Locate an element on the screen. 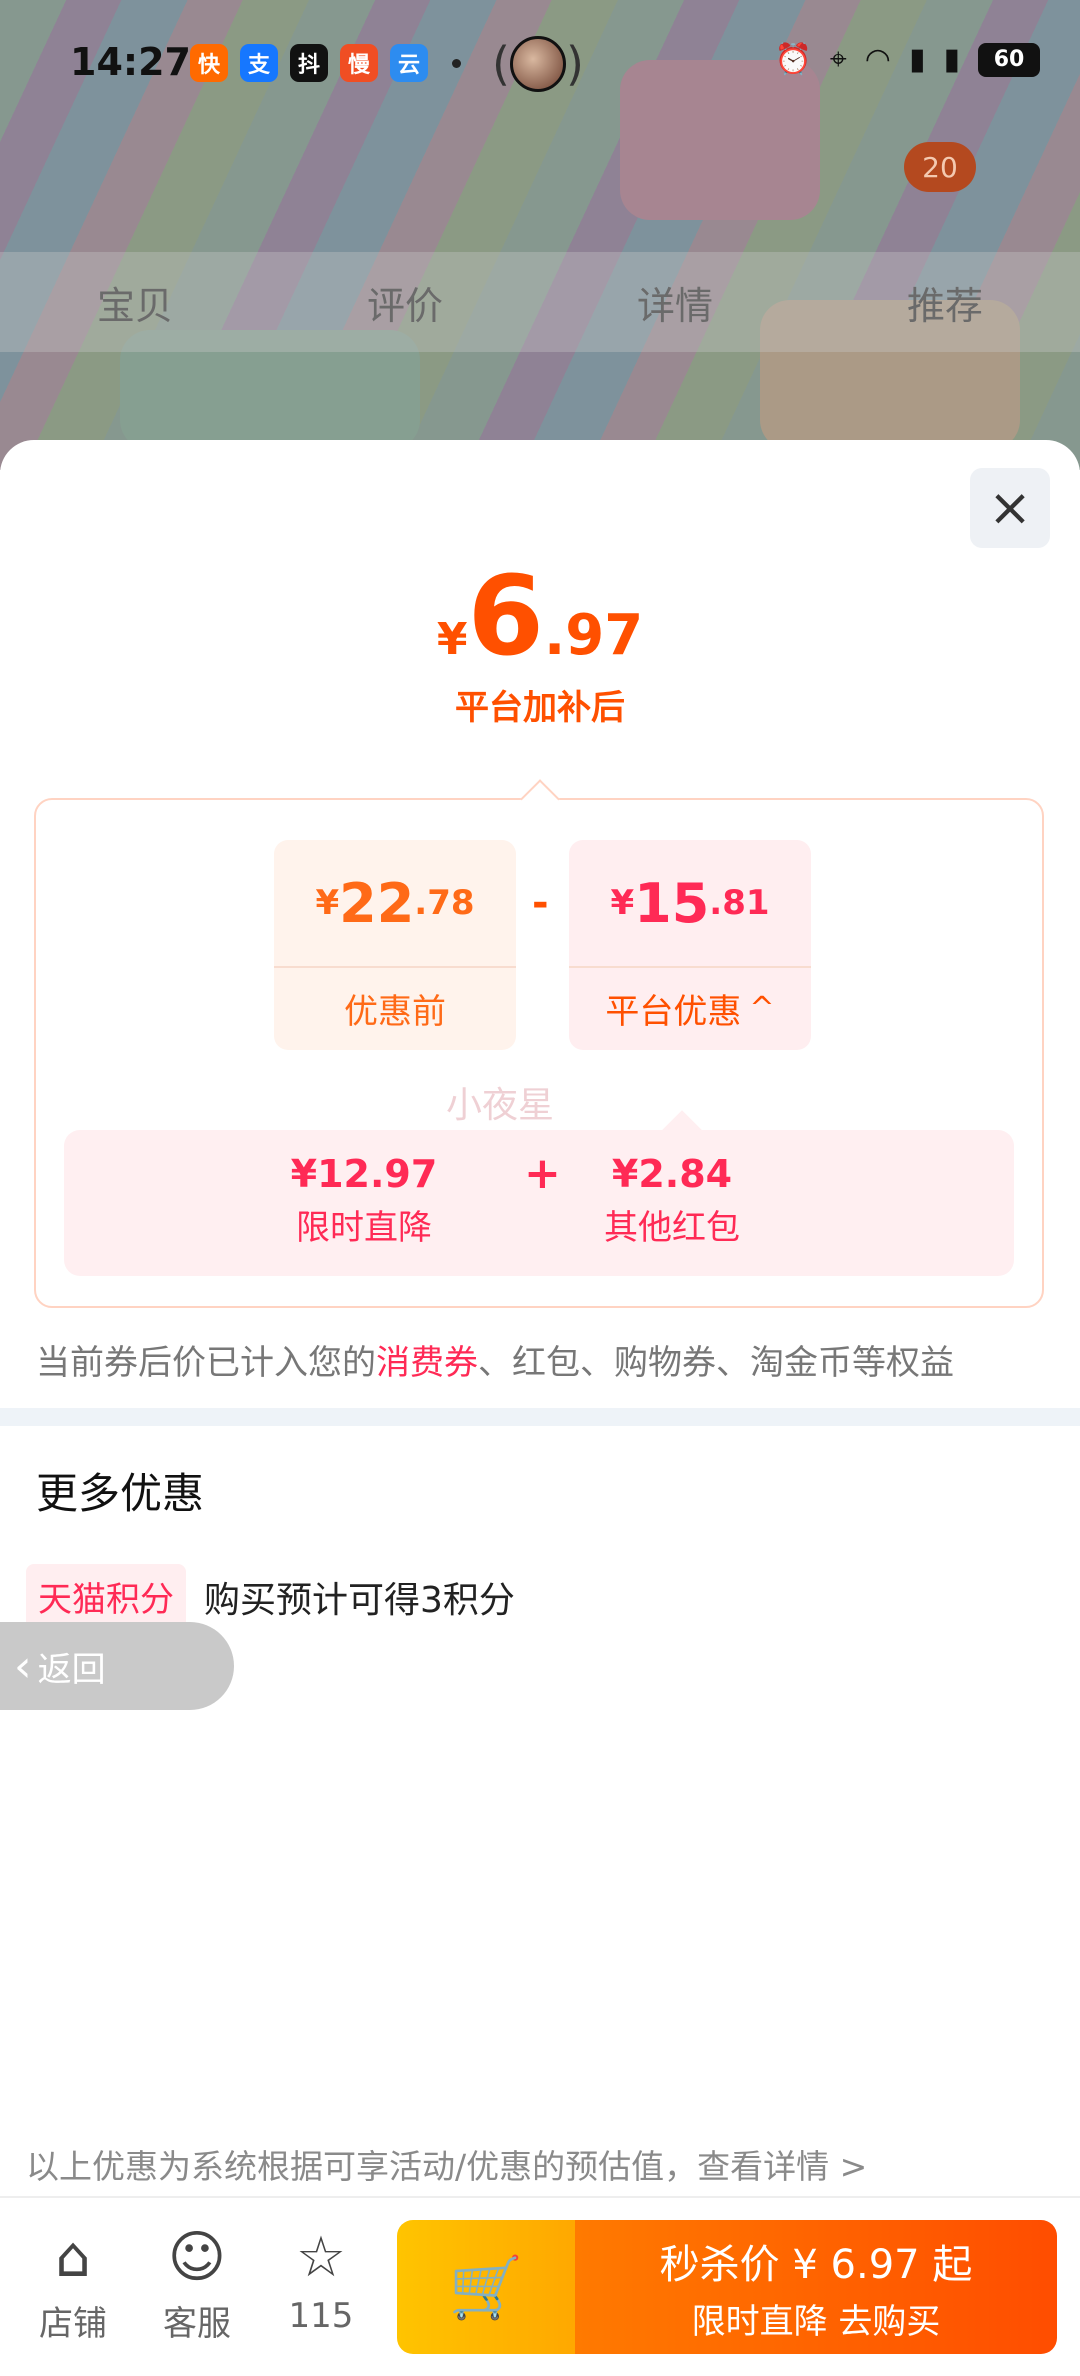 The image size is (1080, 2376). price-decimal: .78 is located at coordinates (444, 903).